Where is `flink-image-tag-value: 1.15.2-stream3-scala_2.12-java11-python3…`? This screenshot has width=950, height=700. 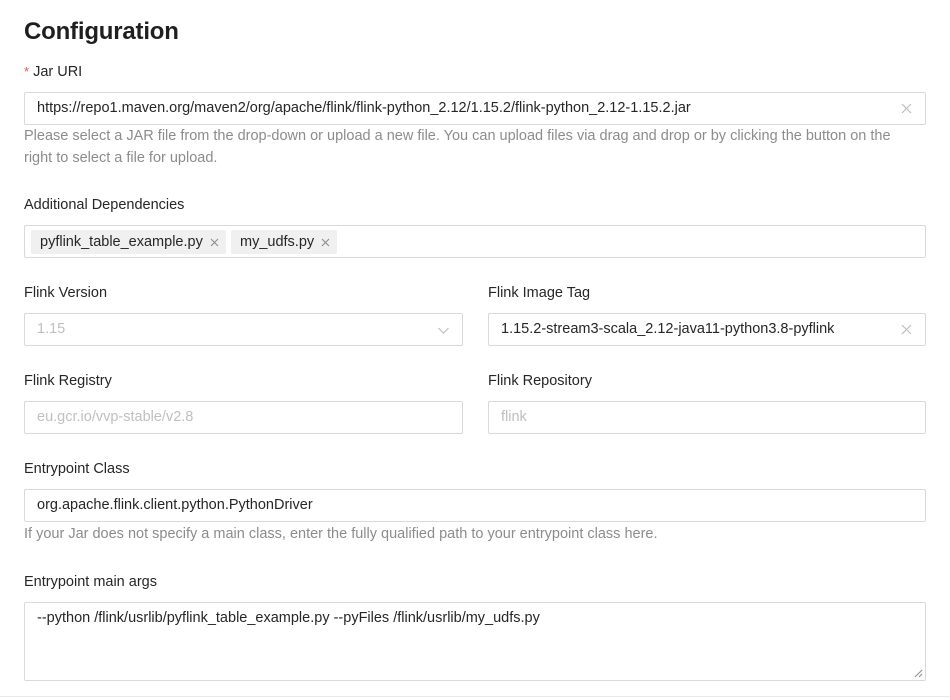
flink-image-tag-value: 1.15.2-stream3-scala_2.12-java11-python3… is located at coordinates (667, 329).